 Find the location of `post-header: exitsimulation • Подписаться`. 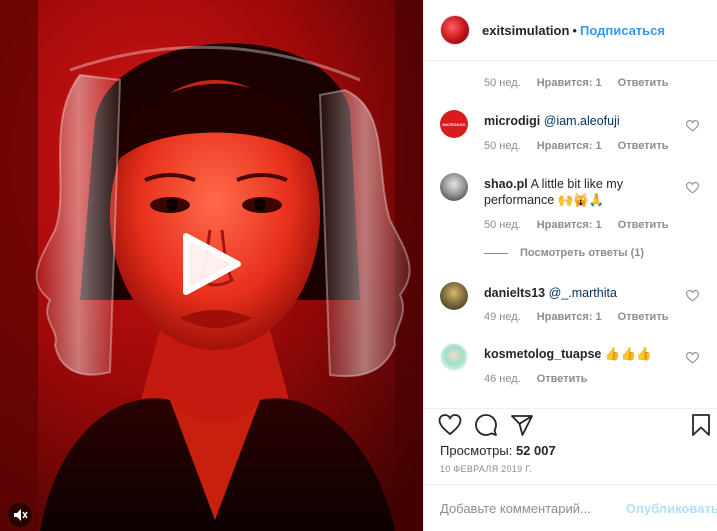

post-header: exitsimulation • Подписаться is located at coordinates (570, 30).